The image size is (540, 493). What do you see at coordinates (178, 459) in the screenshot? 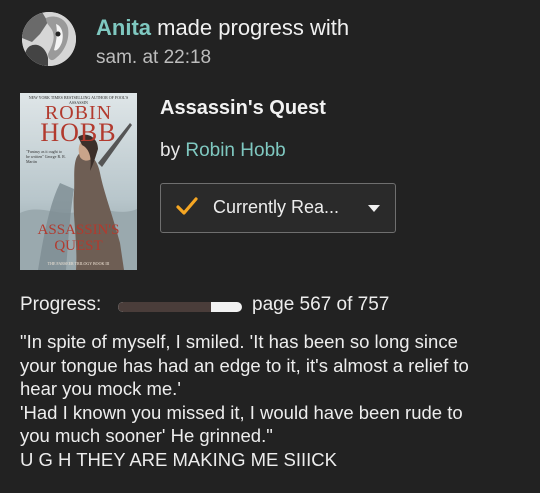
I see `comment-line: U G H THEY ARE MAKING ME SIIICK` at bounding box center [178, 459].